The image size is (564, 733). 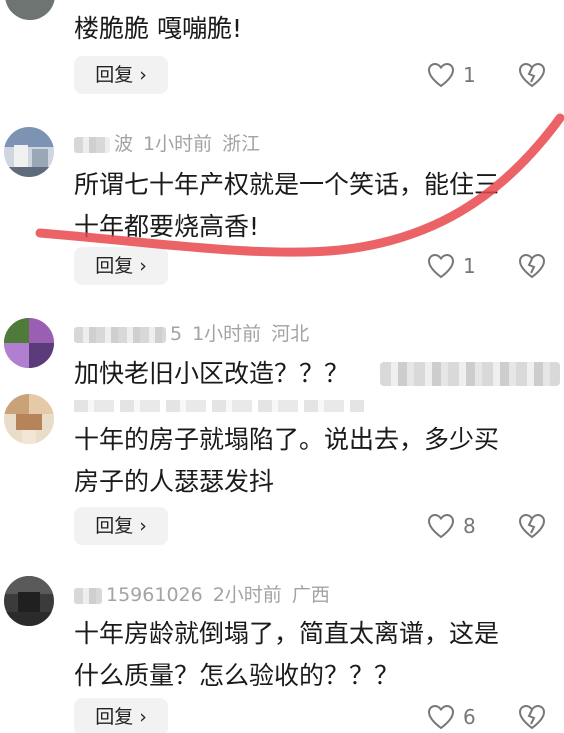 I want to click on like-button: 6, so click(x=451, y=717).